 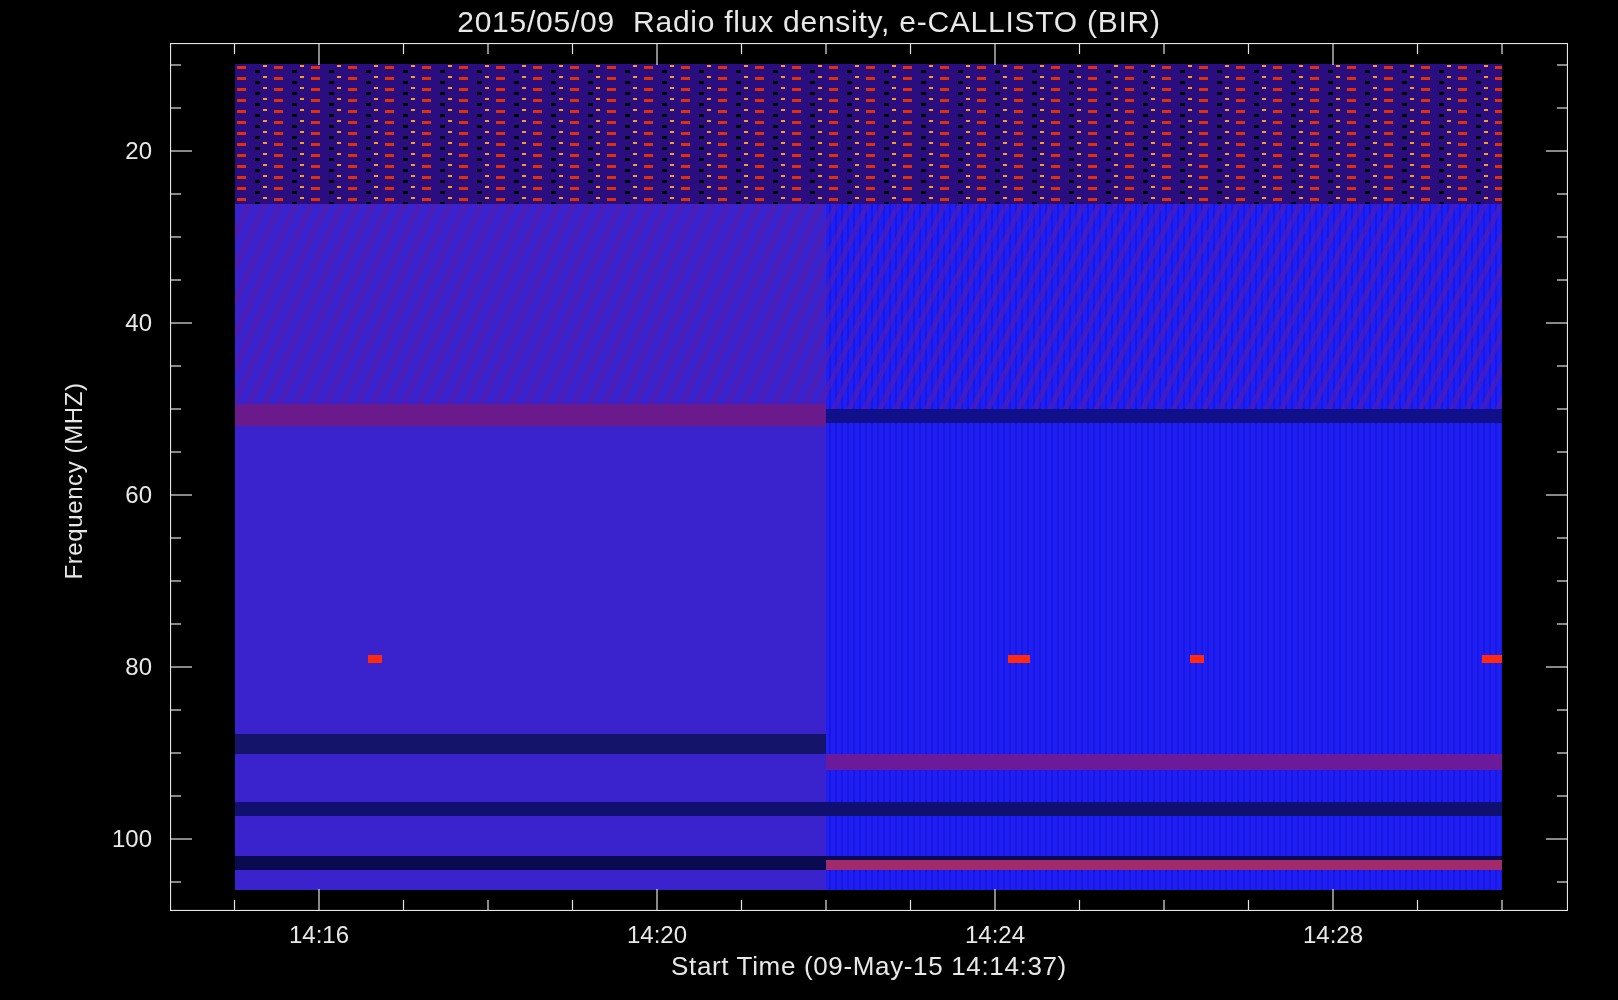 I want to click on x-tick-label: 14:20, so click(x=657, y=935).